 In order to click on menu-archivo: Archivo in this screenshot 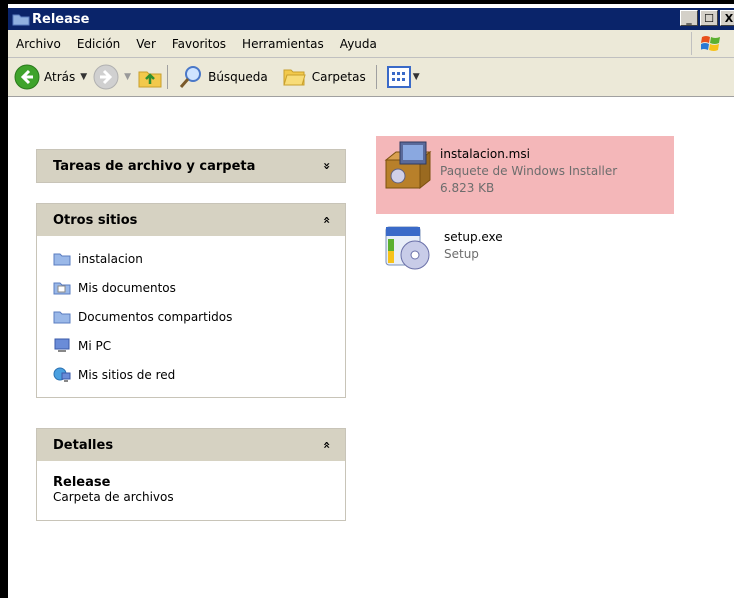, I will do `click(38, 44)`.